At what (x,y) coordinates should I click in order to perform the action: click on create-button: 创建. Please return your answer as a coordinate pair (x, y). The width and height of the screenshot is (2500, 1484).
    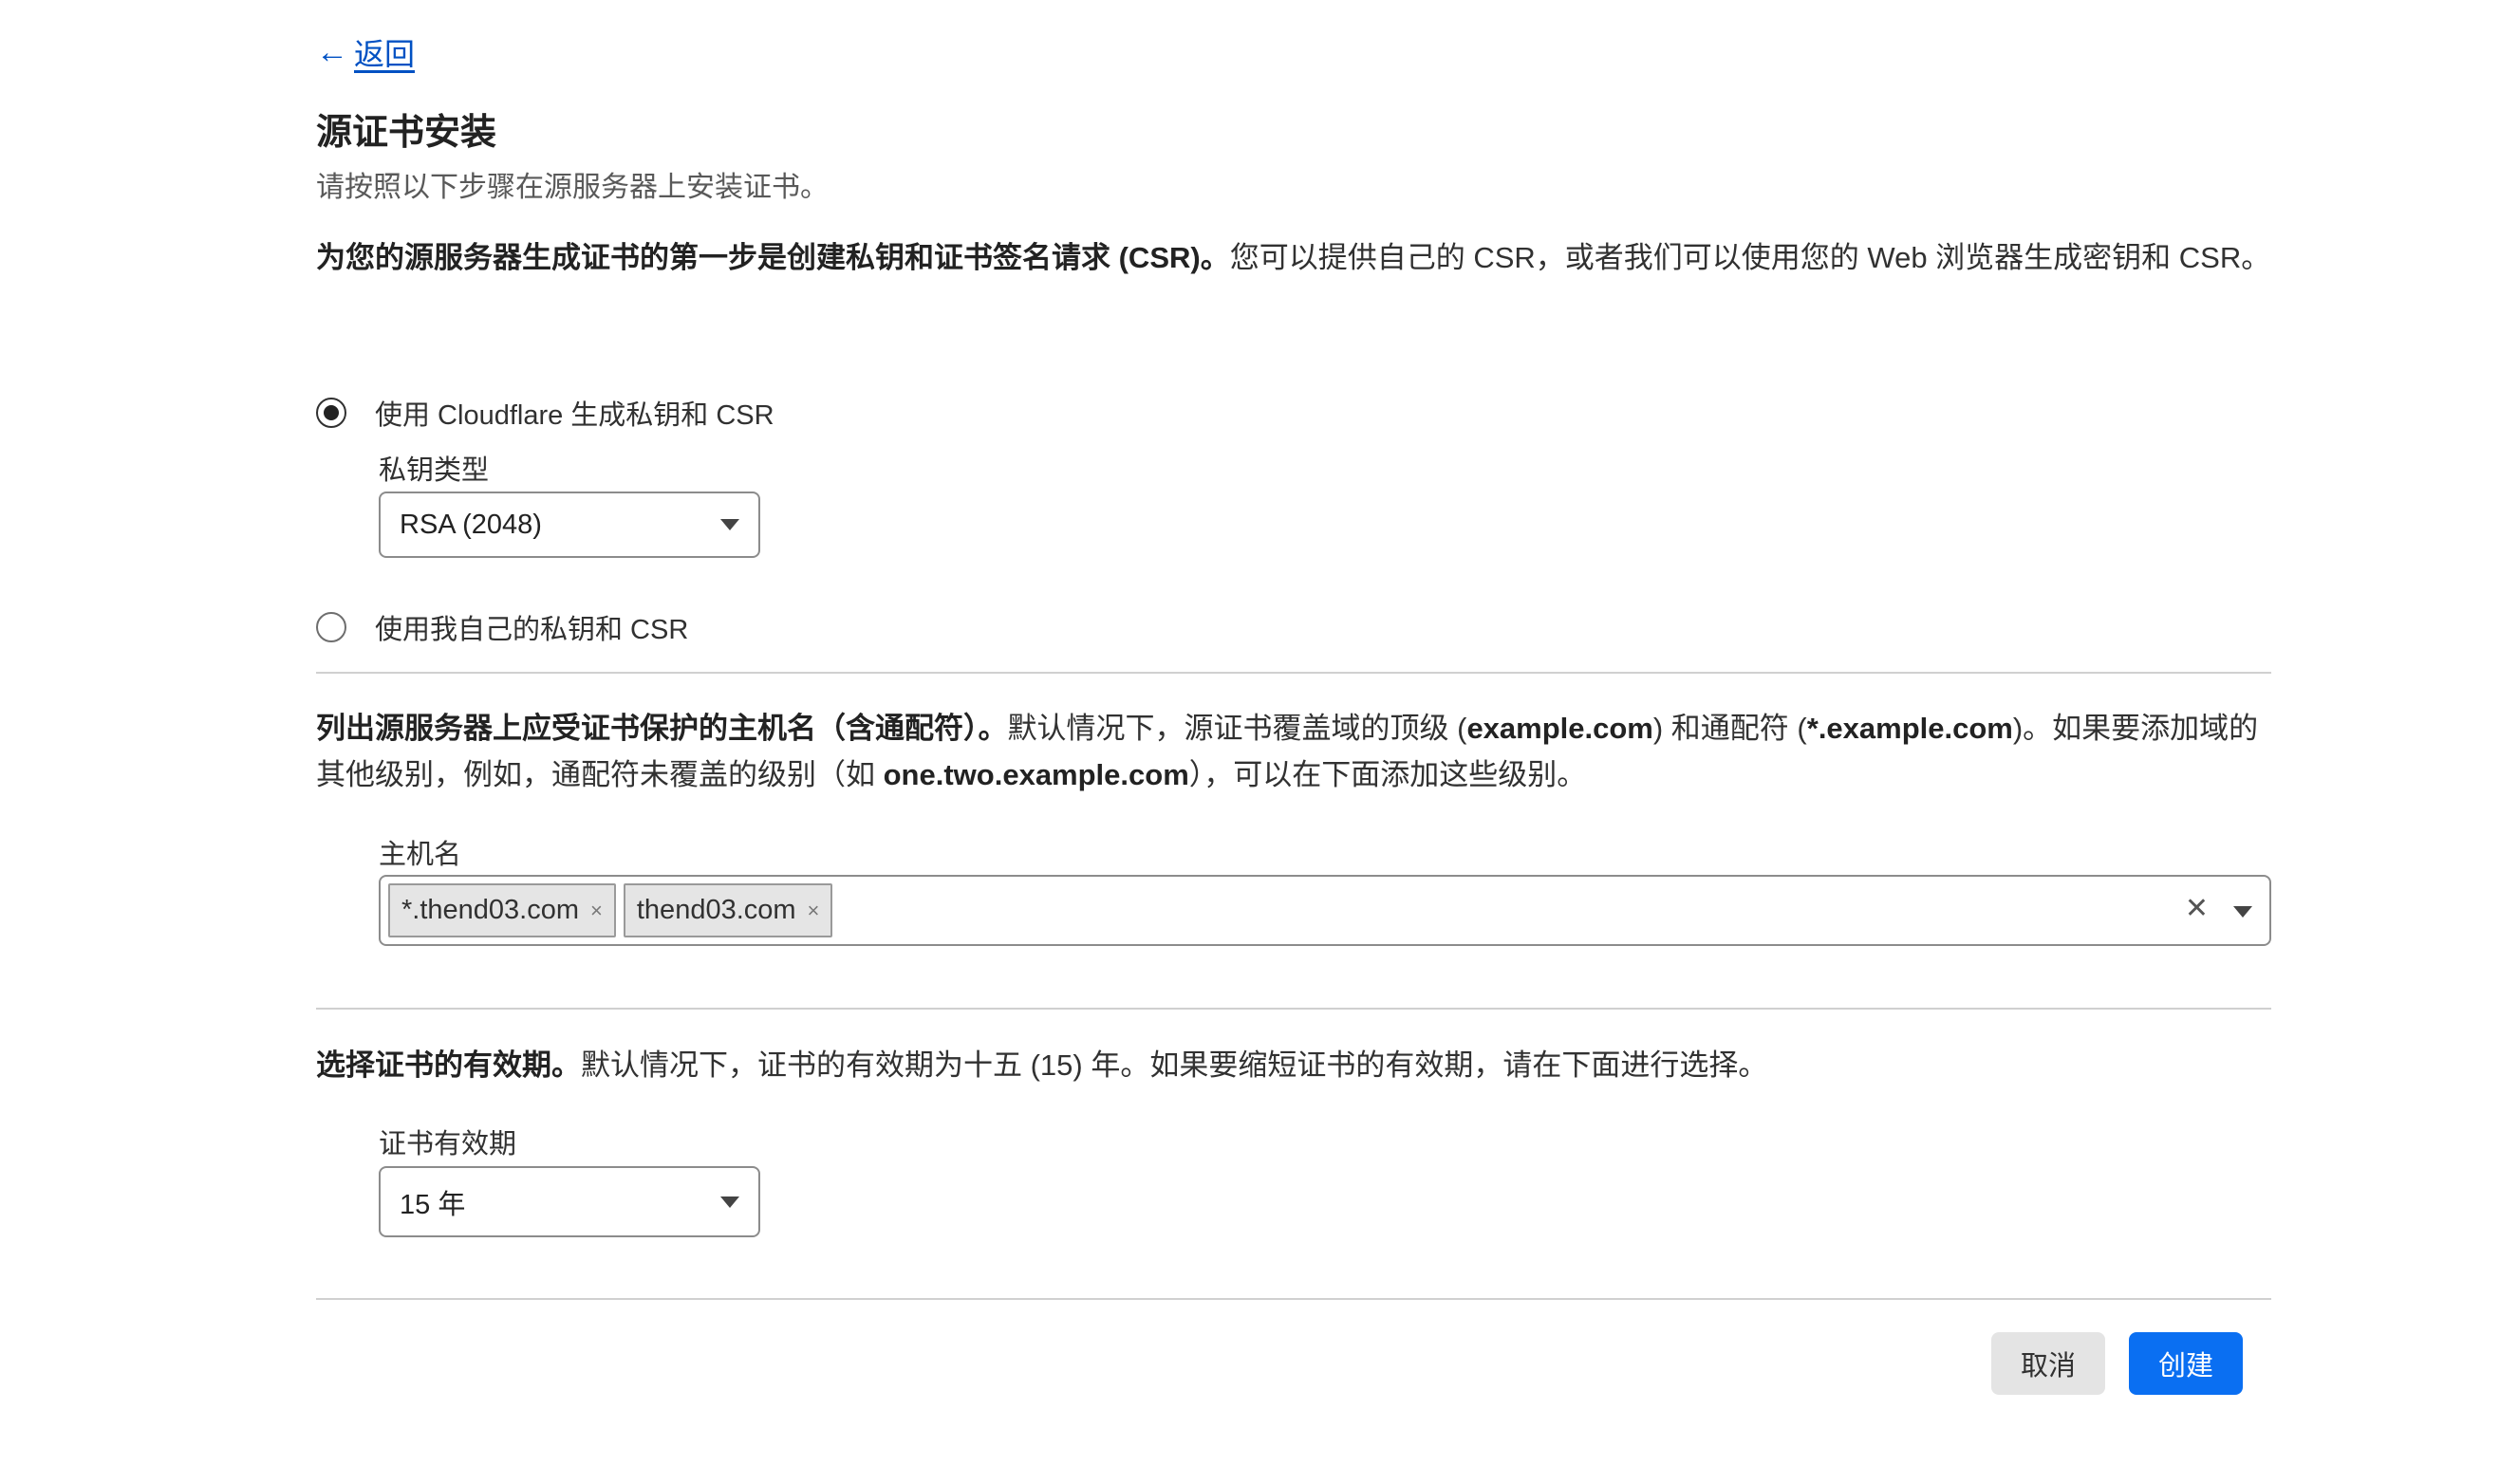
    Looking at the image, I should click on (2186, 1364).